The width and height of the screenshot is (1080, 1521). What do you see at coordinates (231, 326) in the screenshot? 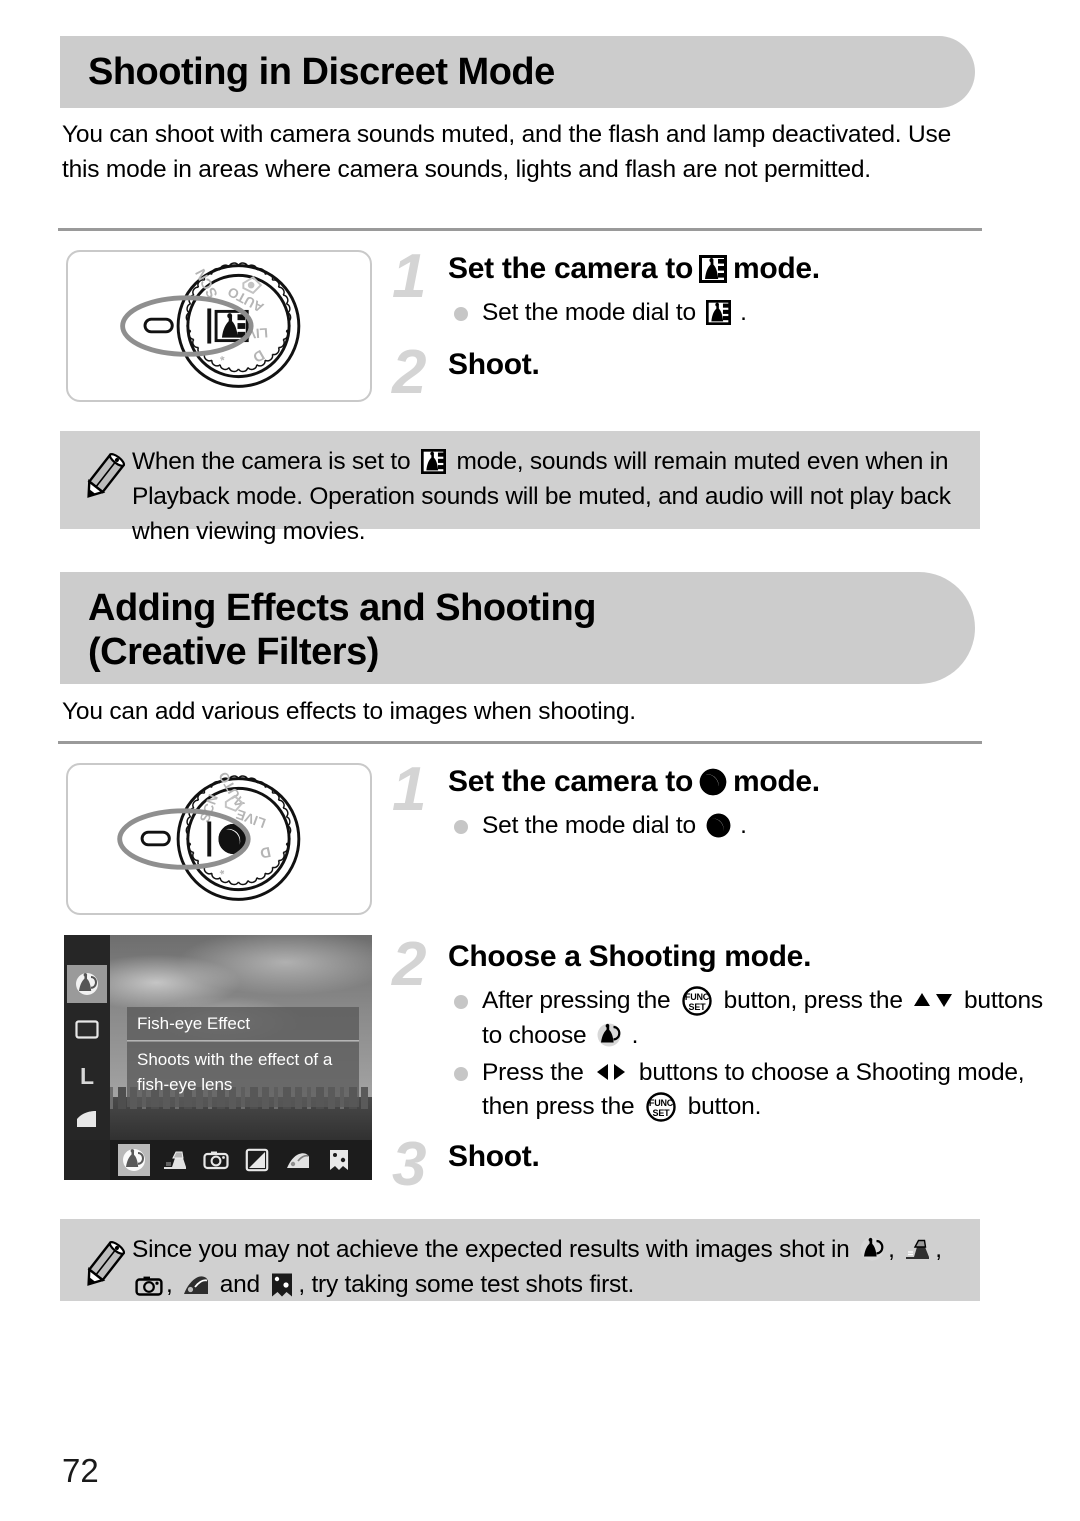
I see `discreet-mode-icon-on-dial` at bounding box center [231, 326].